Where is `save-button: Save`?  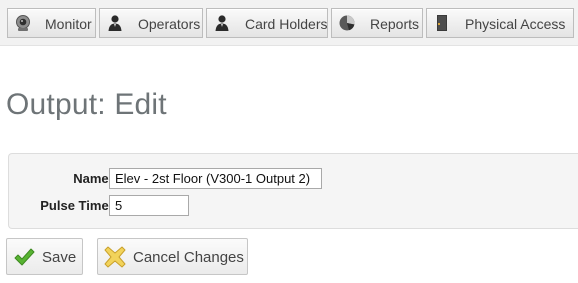
save-button: Save is located at coordinates (44, 256).